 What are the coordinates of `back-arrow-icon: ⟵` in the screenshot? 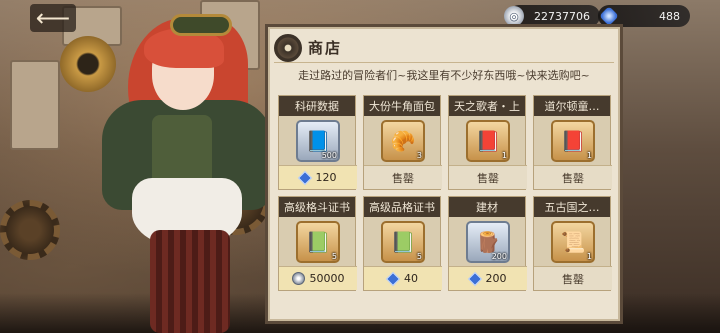 It's located at (53, 18).